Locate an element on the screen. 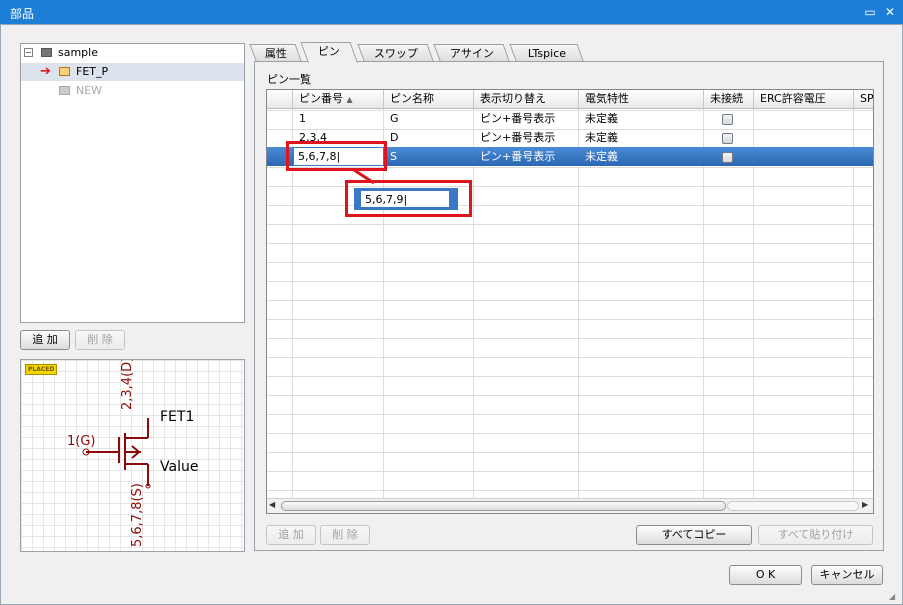  scroll-thumb is located at coordinates (503, 506).